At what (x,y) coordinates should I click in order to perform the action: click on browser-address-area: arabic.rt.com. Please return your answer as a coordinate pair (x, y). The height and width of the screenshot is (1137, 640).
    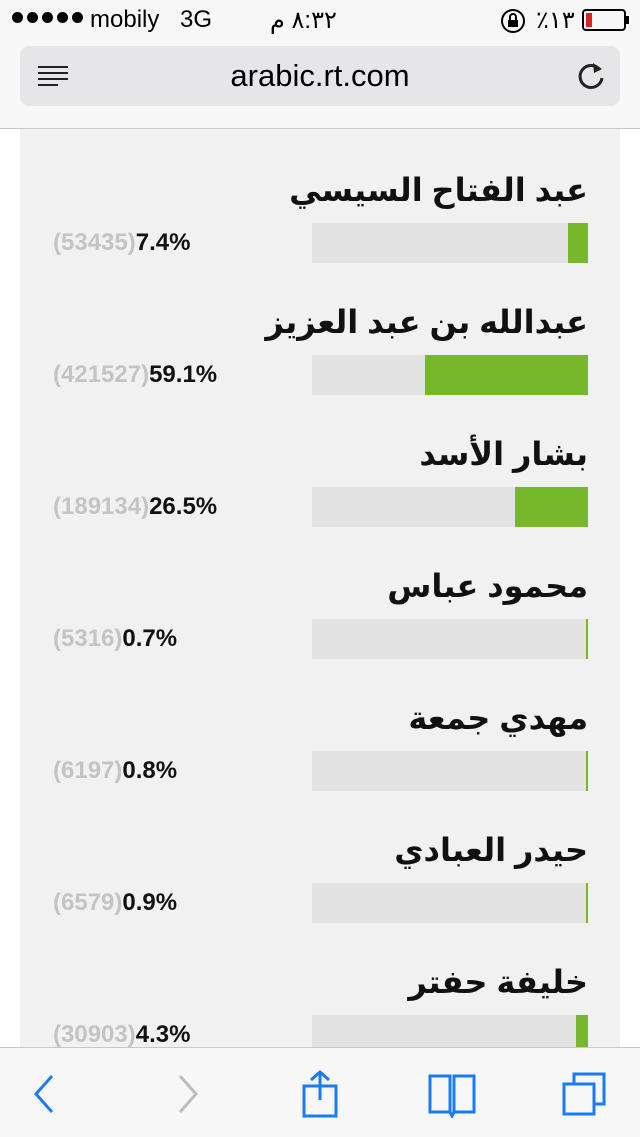
    Looking at the image, I should click on (320, 84).